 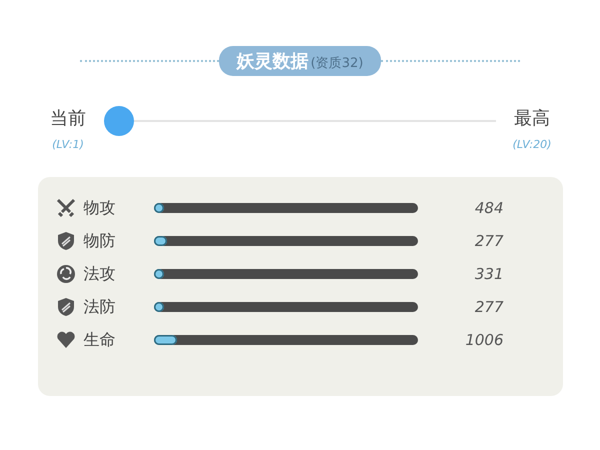 What do you see at coordinates (337, 63) in the screenshot?
I see `section-subtitle: (资质32)` at bounding box center [337, 63].